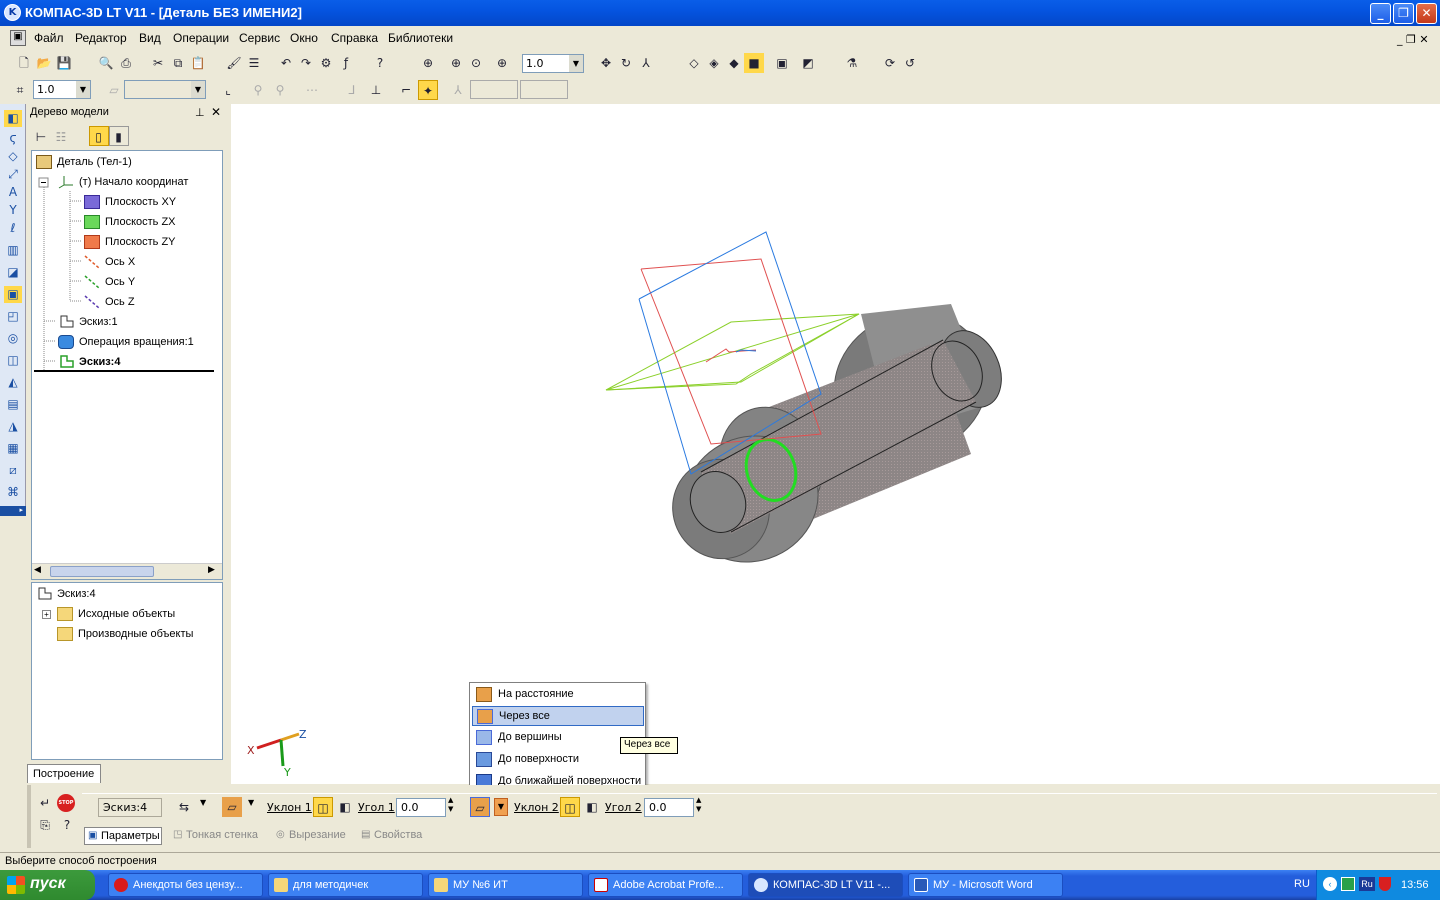  Describe the element at coordinates (62, 89) in the screenshot. I see `step-combo: 1.0 ▼` at that location.